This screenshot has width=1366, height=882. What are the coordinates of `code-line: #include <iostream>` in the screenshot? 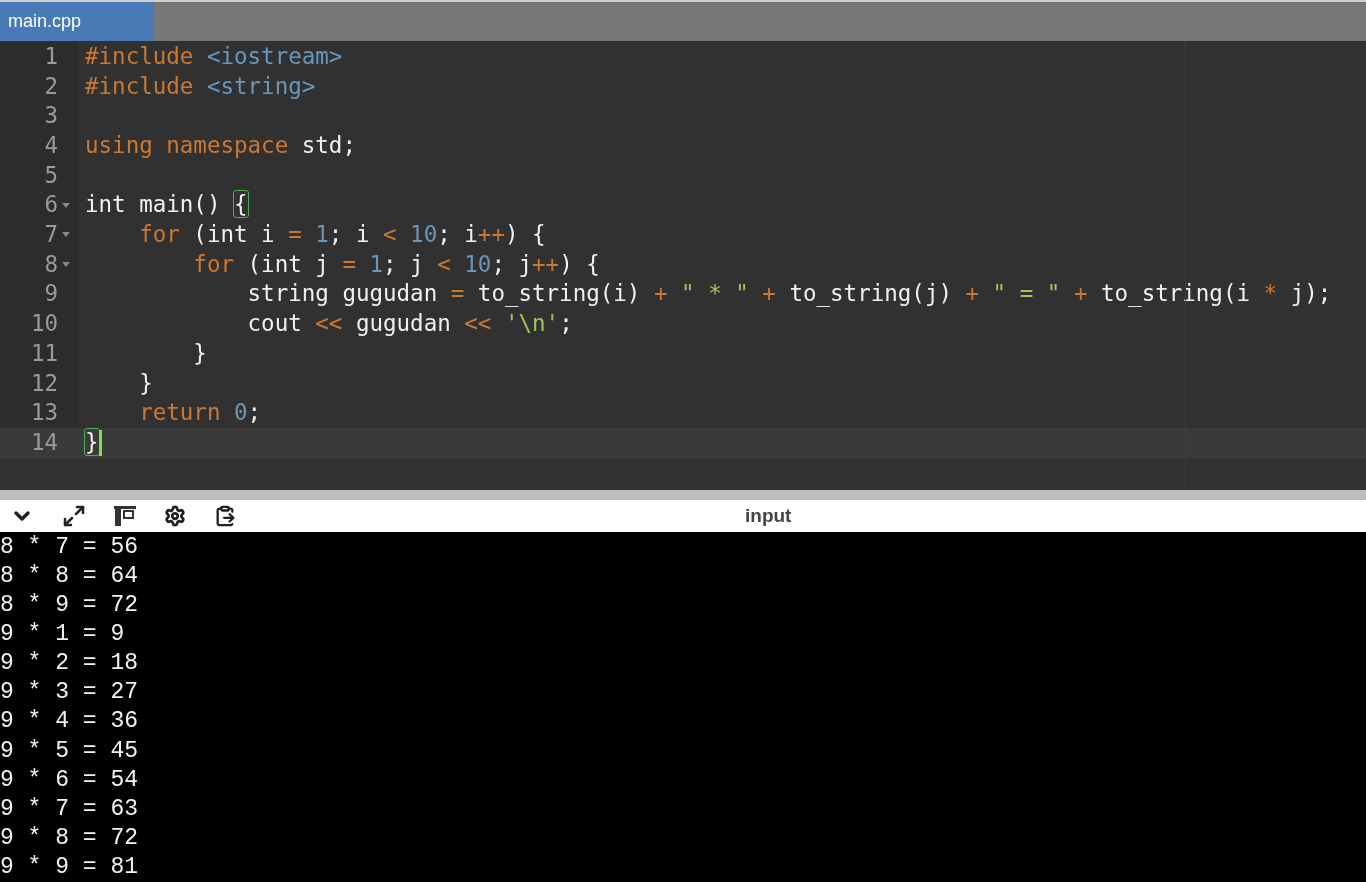 It's located at (214, 56).